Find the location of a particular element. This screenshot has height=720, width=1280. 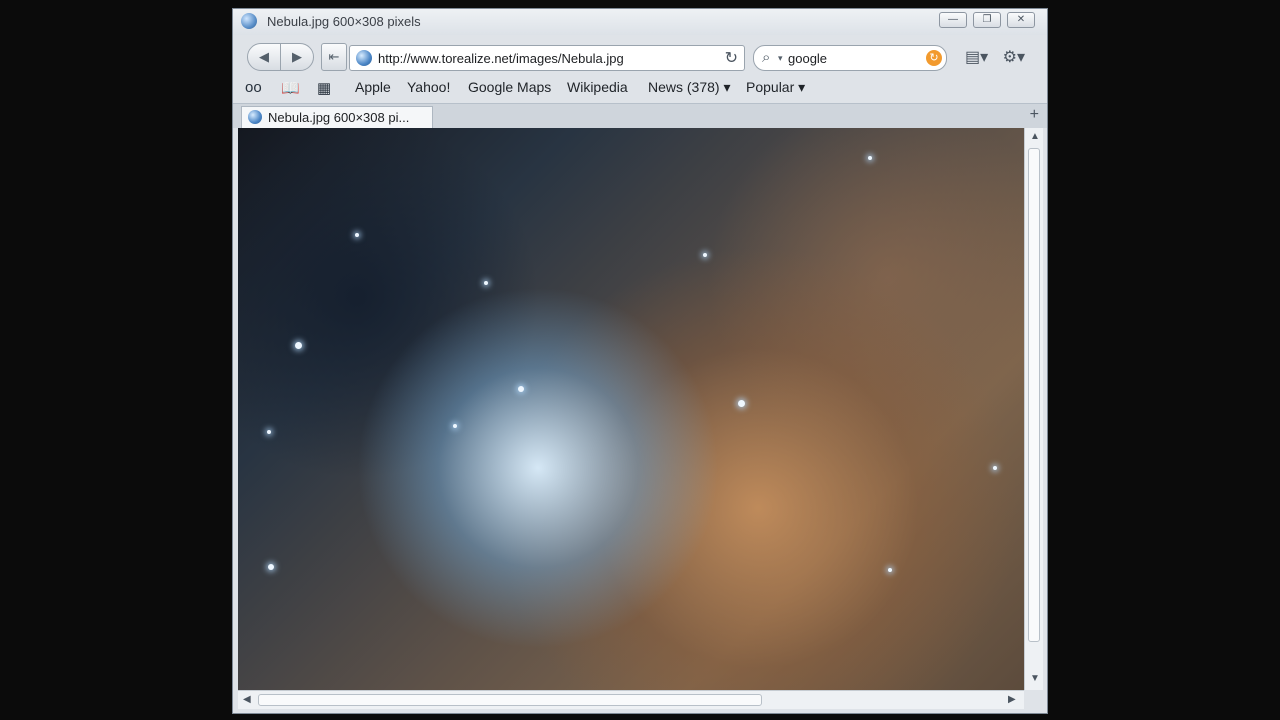

title-bar: Nebula.jpg 600×308 pixels — ❐ ✕ is located at coordinates (640, 22).